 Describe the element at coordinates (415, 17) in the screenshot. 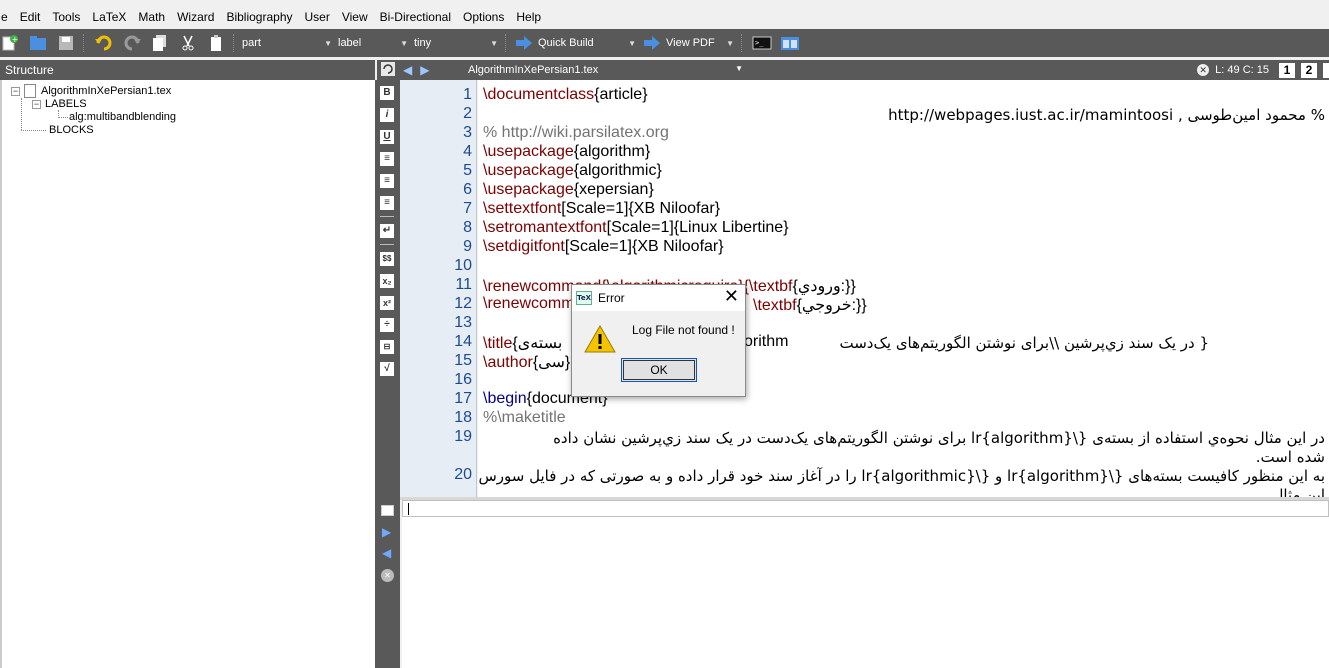

I see `menu-bidirectional: Bi-Directional` at that location.